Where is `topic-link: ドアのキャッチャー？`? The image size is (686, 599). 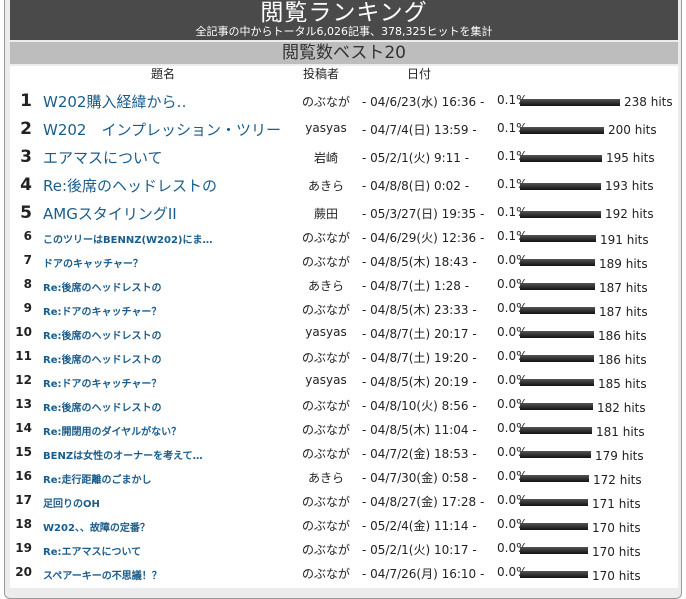
topic-link: ドアのキャッチャー？ is located at coordinates (93, 262).